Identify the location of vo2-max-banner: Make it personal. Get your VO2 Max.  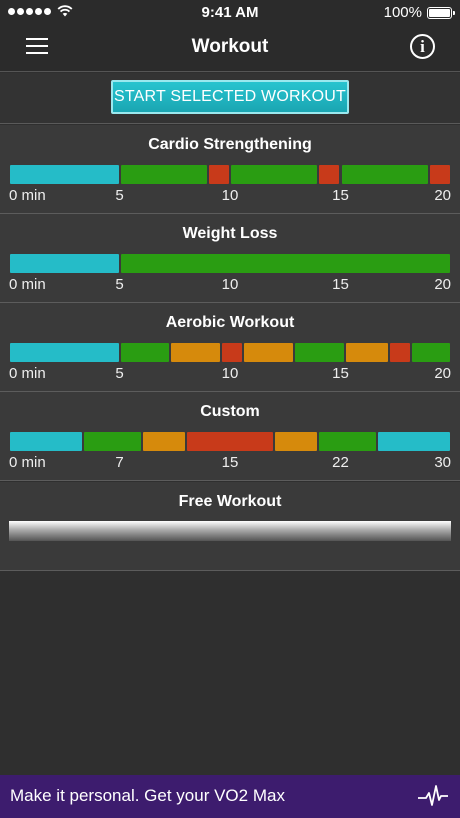
(230, 796).